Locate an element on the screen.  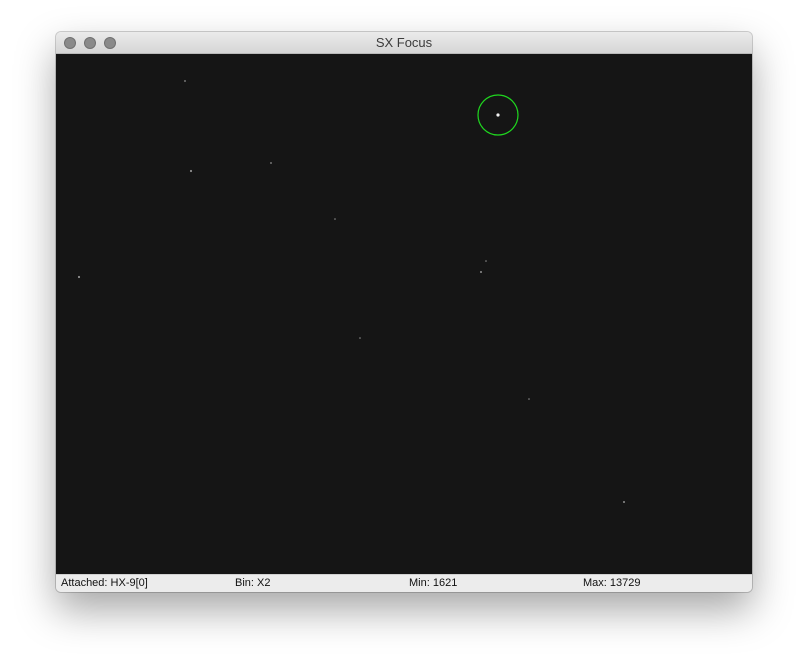
window-title: SX Focus is located at coordinates (404, 42).